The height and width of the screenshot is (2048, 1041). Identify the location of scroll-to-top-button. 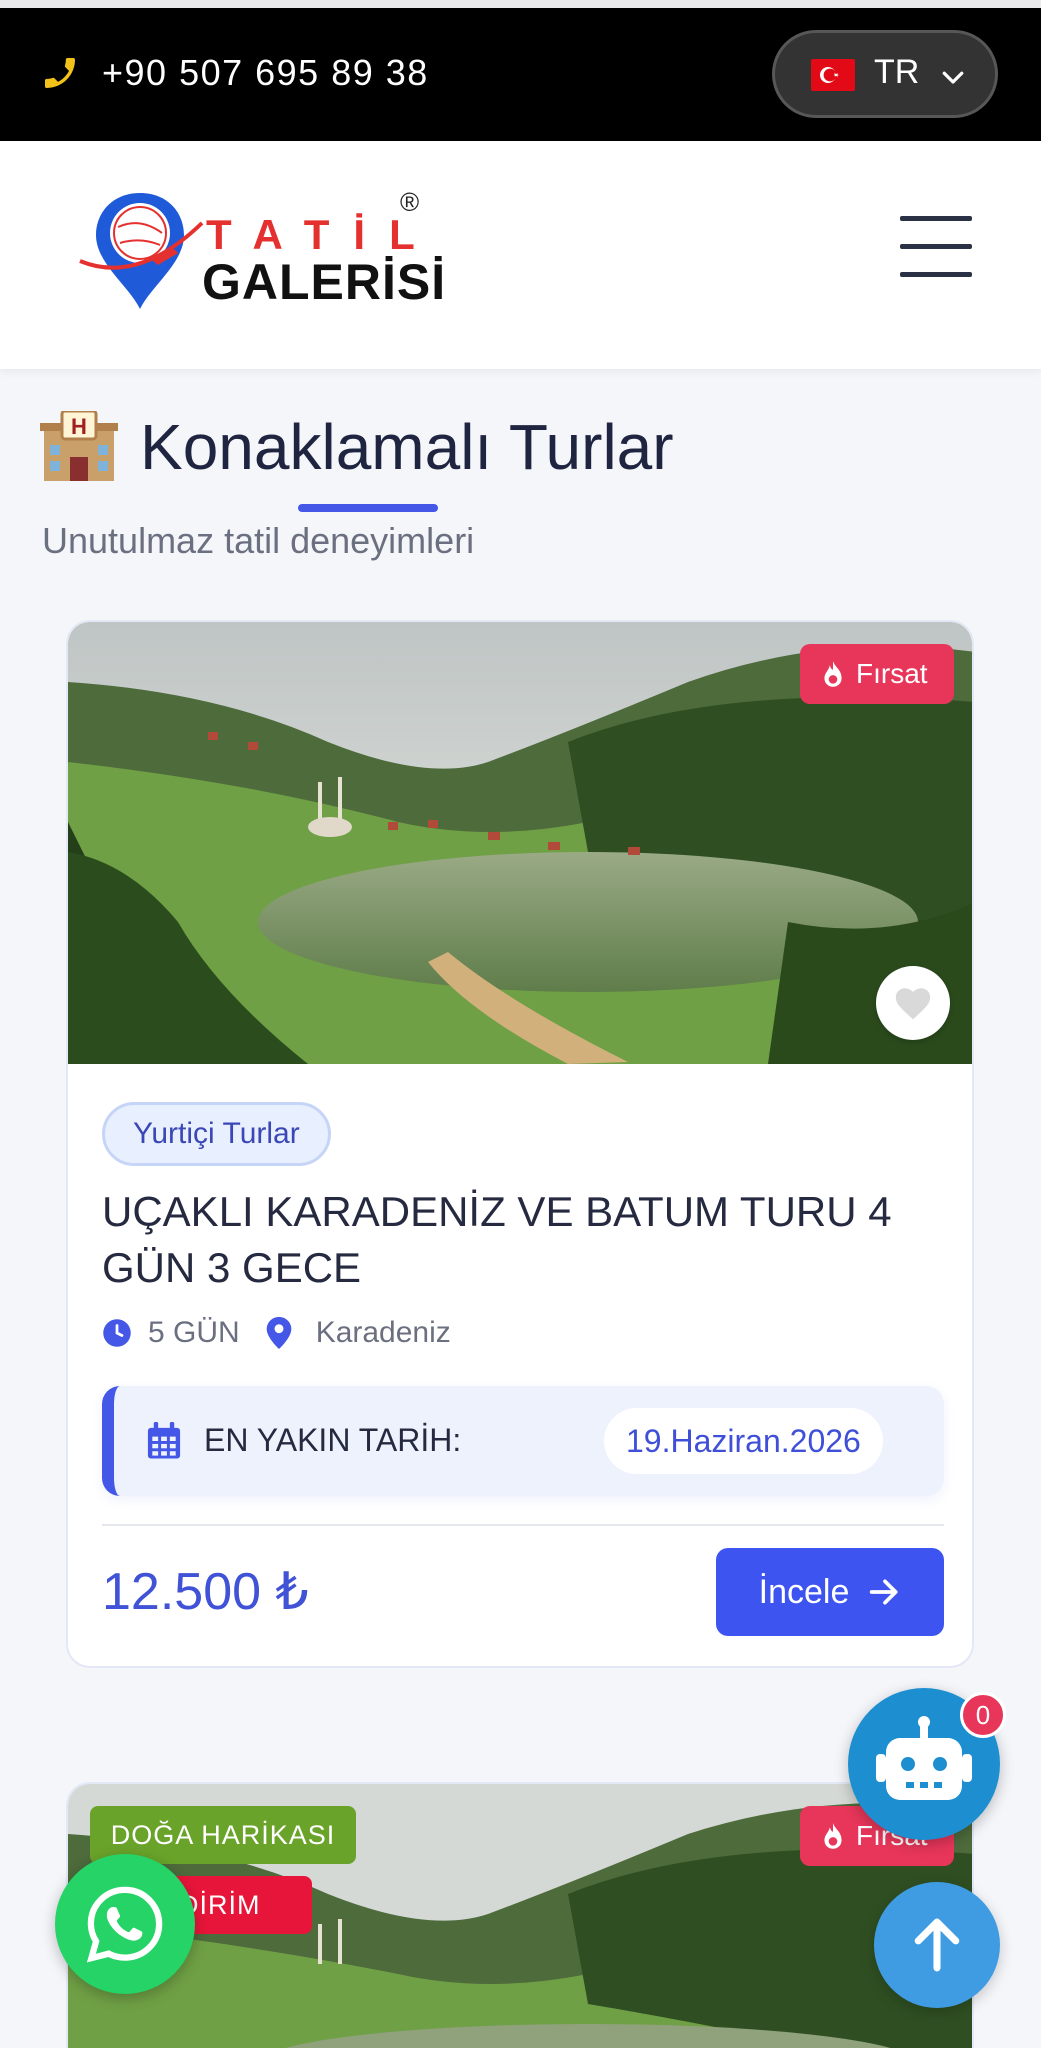
(937, 1945).